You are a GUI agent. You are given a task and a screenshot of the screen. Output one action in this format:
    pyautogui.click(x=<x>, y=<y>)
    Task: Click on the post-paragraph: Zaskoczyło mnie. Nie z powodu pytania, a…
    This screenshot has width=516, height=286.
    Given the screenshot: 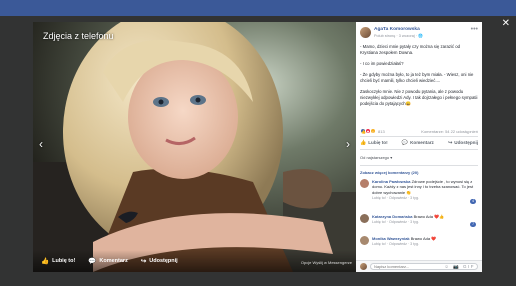 What is the action you would take?
    pyautogui.click(x=419, y=97)
    